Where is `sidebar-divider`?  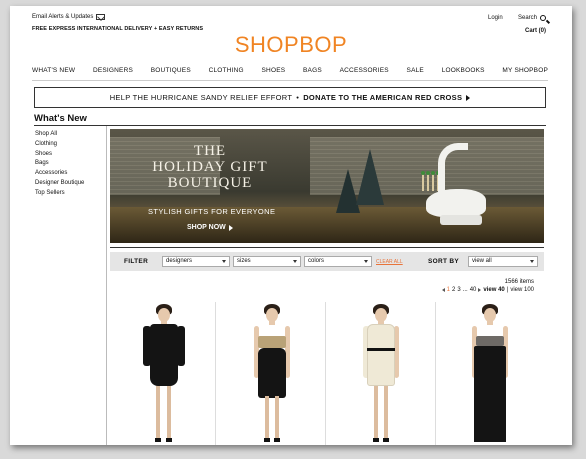 sidebar-divider is located at coordinates (106, 285).